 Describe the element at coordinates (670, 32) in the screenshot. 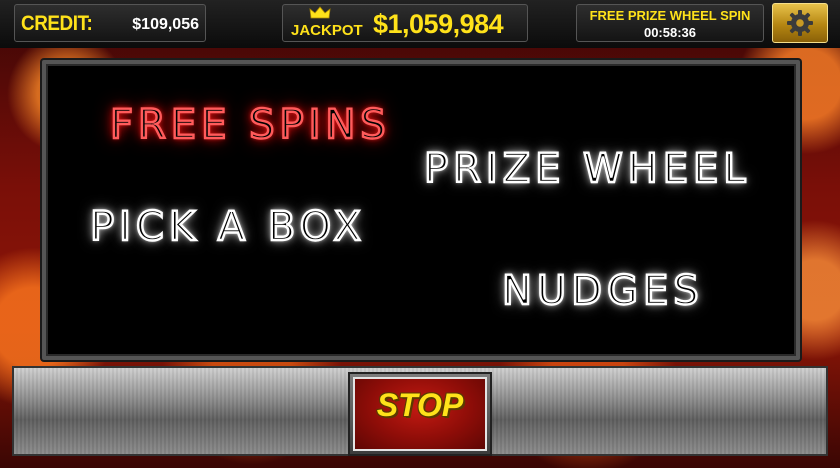

I see `prize-wheel-timer: 00:58:36` at that location.